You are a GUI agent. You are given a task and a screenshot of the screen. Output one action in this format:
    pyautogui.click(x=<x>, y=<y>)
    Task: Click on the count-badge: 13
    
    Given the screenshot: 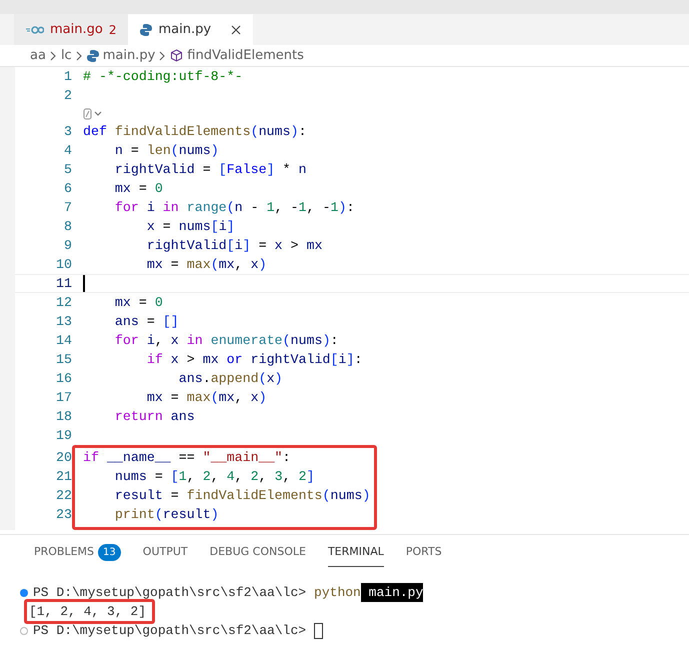 What is the action you would take?
    pyautogui.click(x=109, y=552)
    